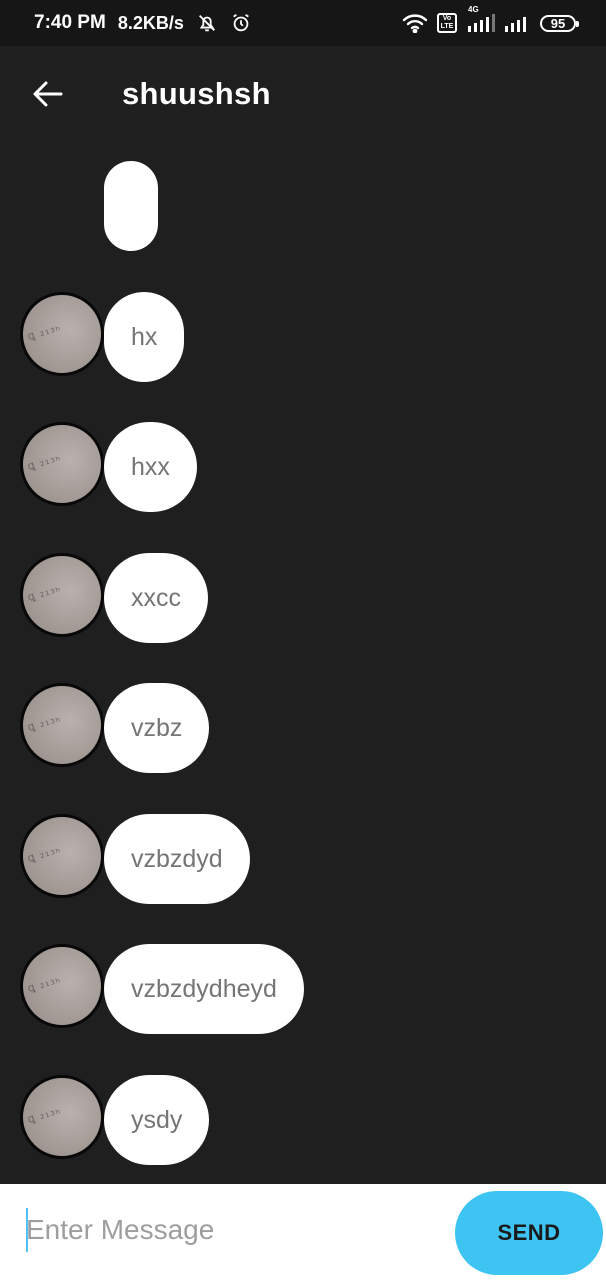  Describe the element at coordinates (303, 23) in the screenshot. I see `status-bar: 7:40 PM 8.2KB/s Vo LTE 4G 95` at that location.